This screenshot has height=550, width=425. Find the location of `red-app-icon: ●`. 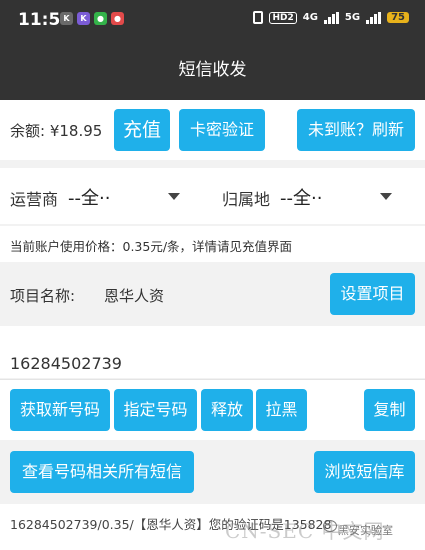

red-app-icon: ● is located at coordinates (117, 18).